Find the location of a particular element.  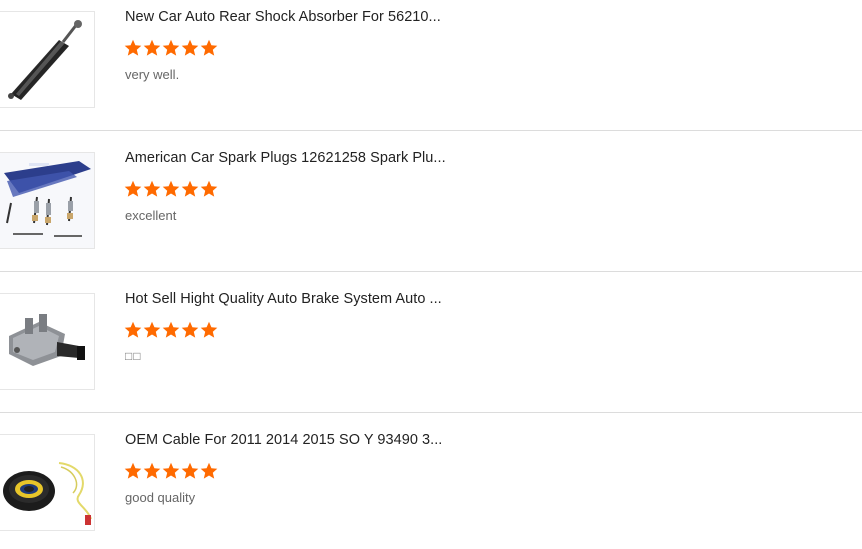

spark-plugs-icon is located at coordinates (47, 200).